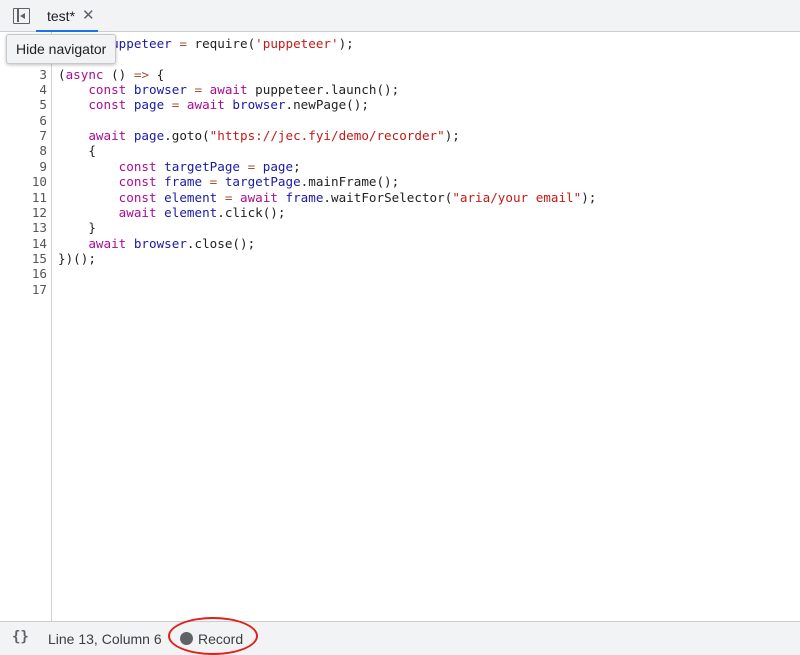 The width and height of the screenshot is (800, 655). Describe the element at coordinates (39, 212) in the screenshot. I see `line-number: 12` at that location.